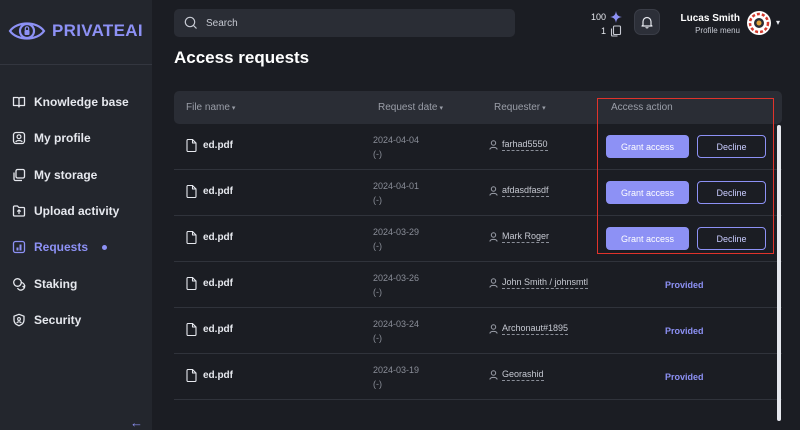  What do you see at coordinates (76, 175) in the screenshot?
I see `sidebar-item-my-storage: My storage` at bounding box center [76, 175].